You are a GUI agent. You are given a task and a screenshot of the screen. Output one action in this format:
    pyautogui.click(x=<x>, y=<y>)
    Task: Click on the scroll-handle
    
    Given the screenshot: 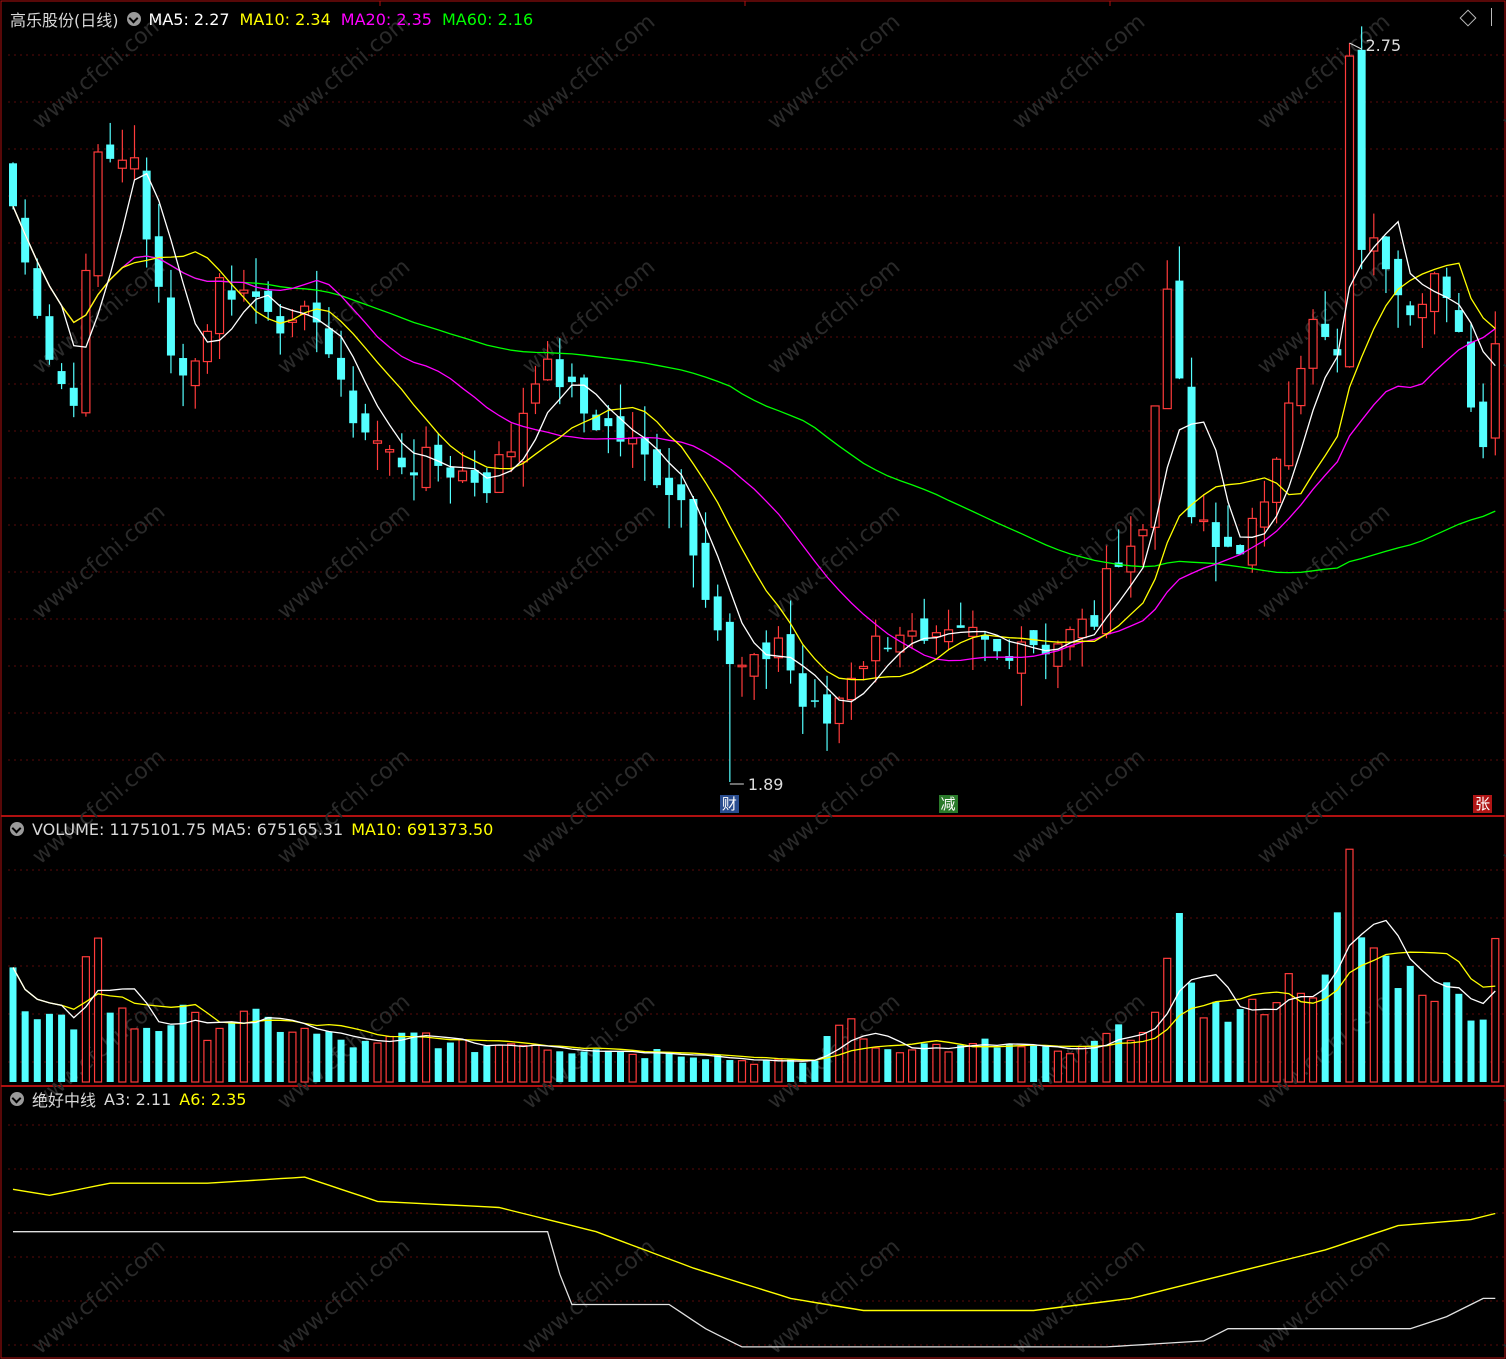 What is the action you would take?
    pyautogui.click(x=1491, y=17)
    